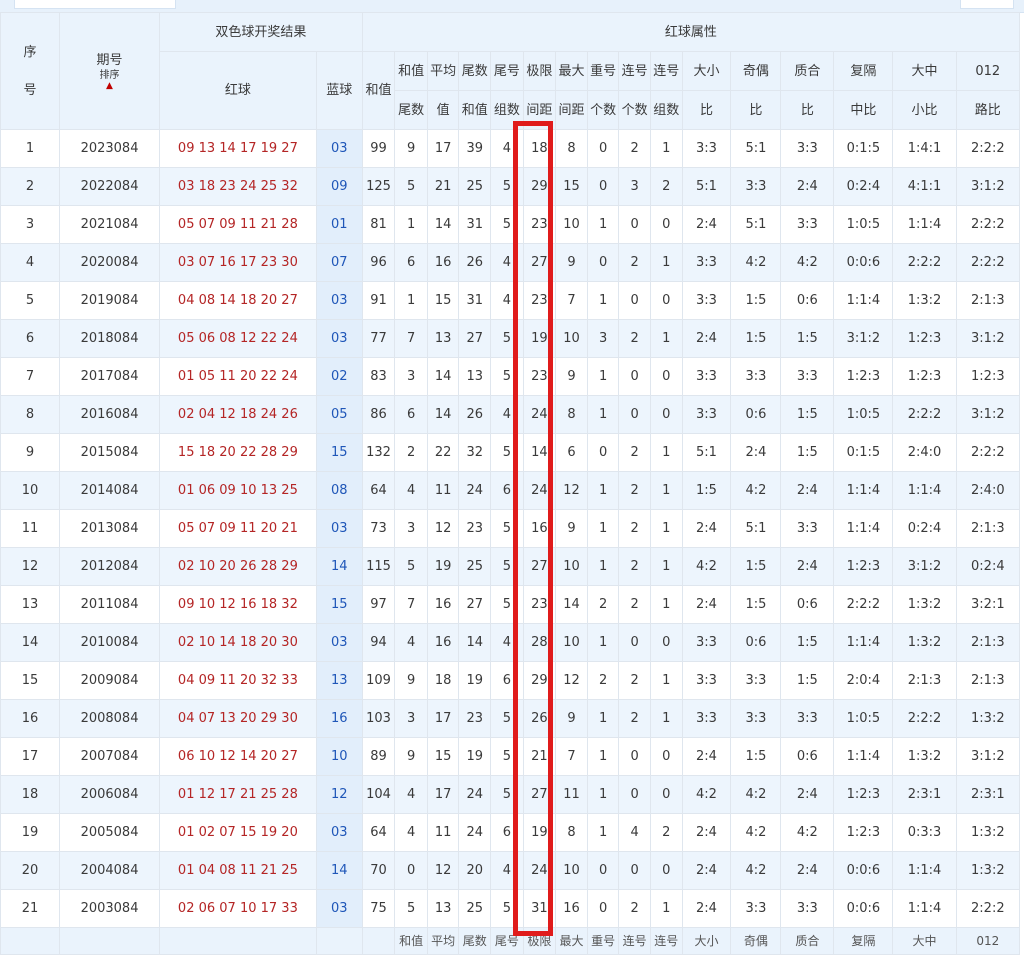 This screenshot has width=1024, height=955. What do you see at coordinates (539, 870) in the screenshot?
I see `attr-cell: 24` at bounding box center [539, 870].